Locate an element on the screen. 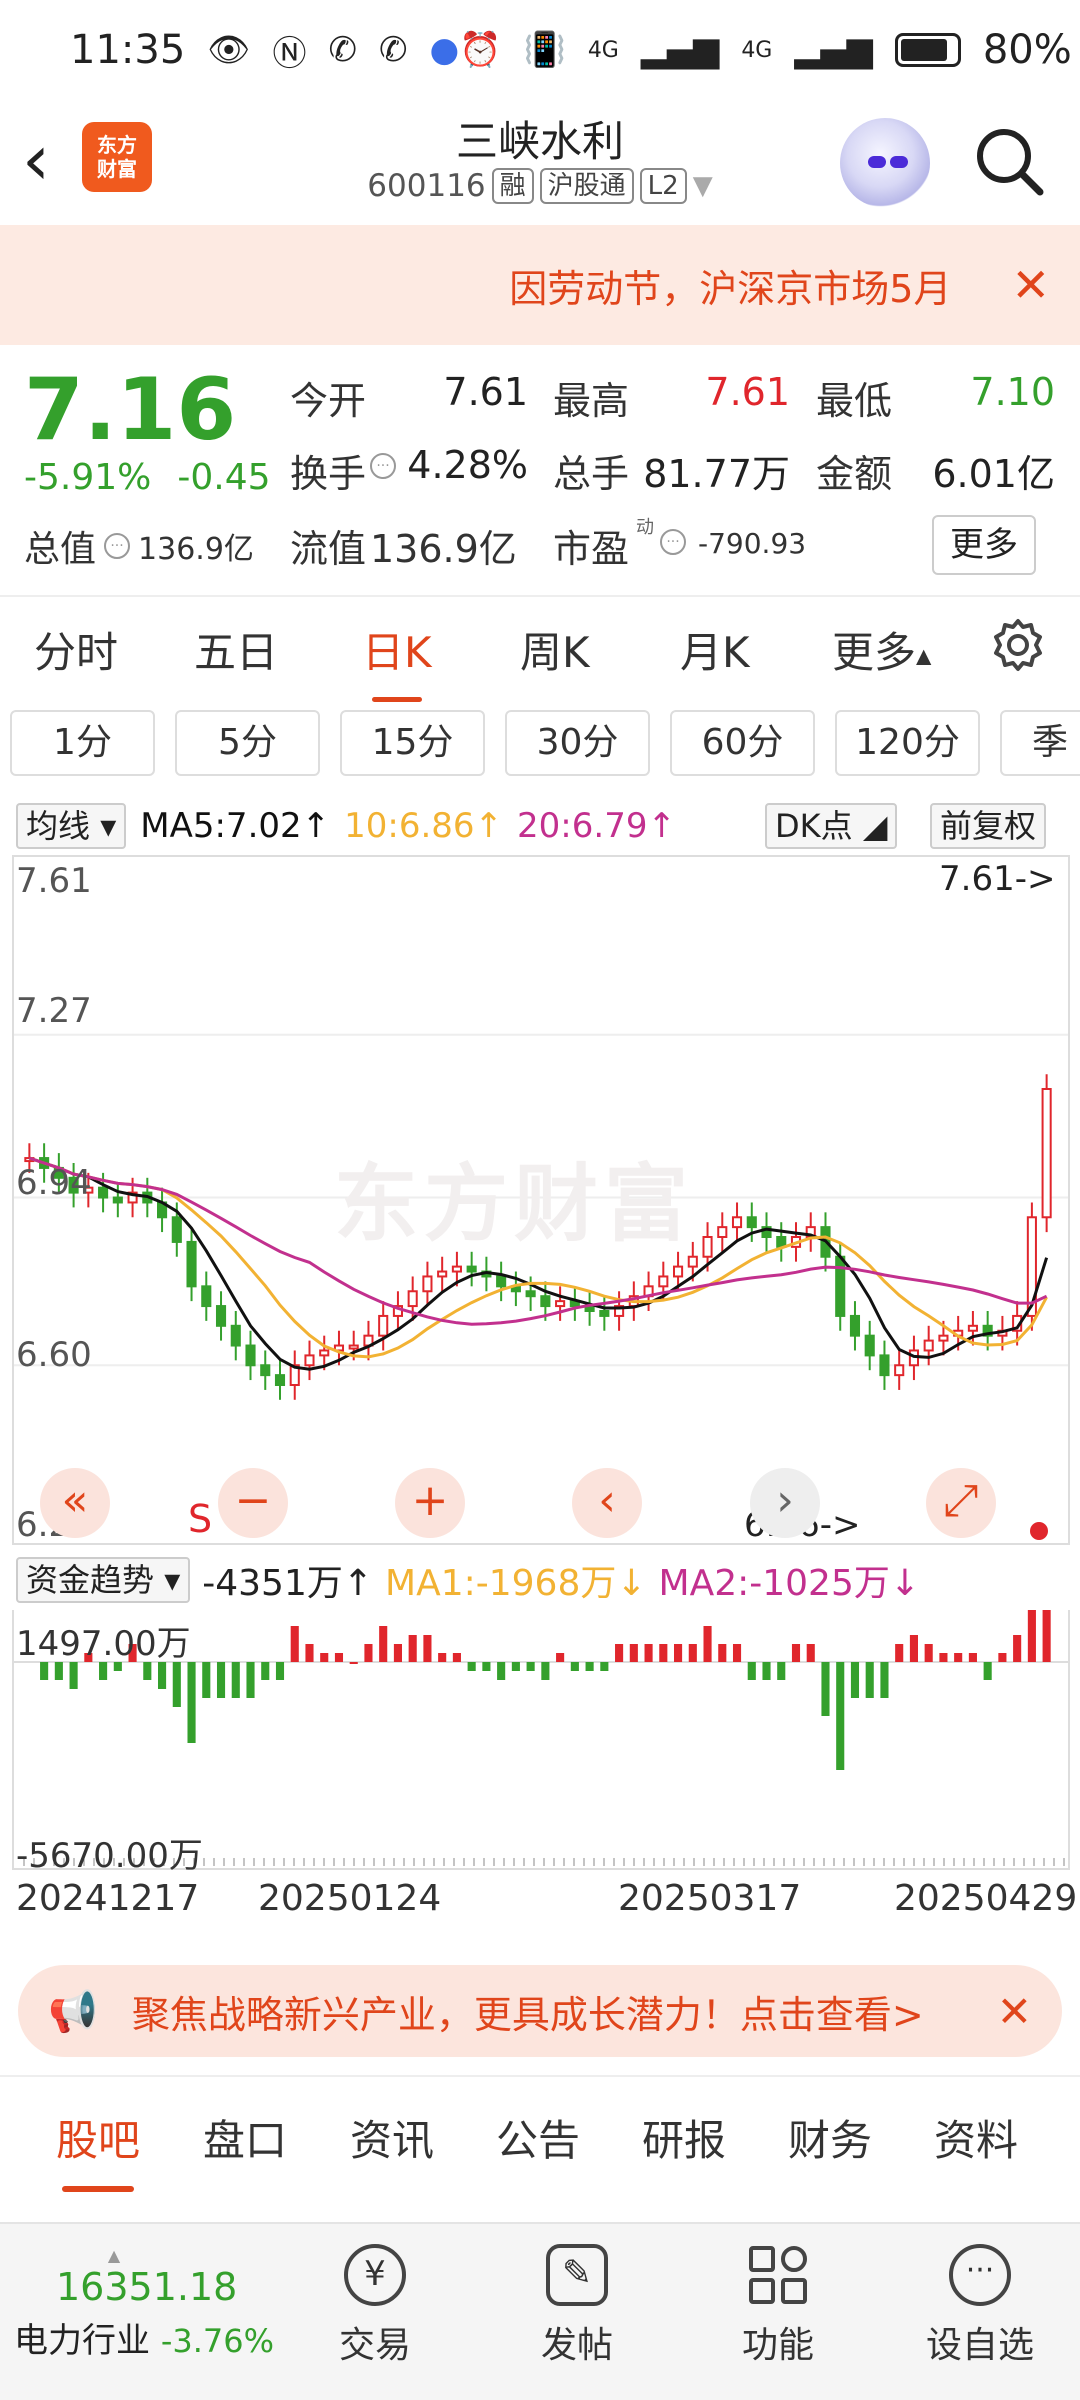 This screenshot has height=2400, width=1080. content-tabs: 股吧 盘口 资讯 公告 研报 财务 资料 is located at coordinates (540, 2133).